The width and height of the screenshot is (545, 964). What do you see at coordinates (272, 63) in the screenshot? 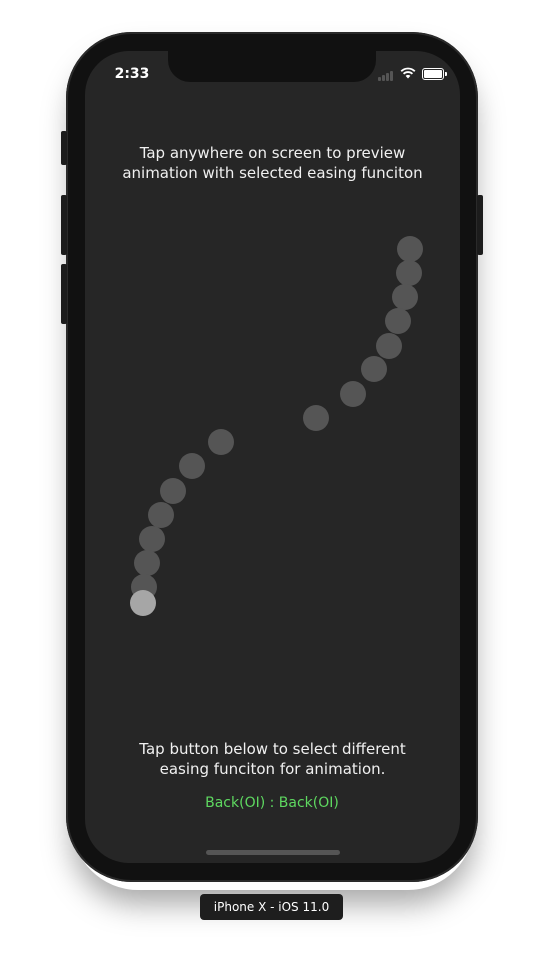
I see `notch` at bounding box center [272, 63].